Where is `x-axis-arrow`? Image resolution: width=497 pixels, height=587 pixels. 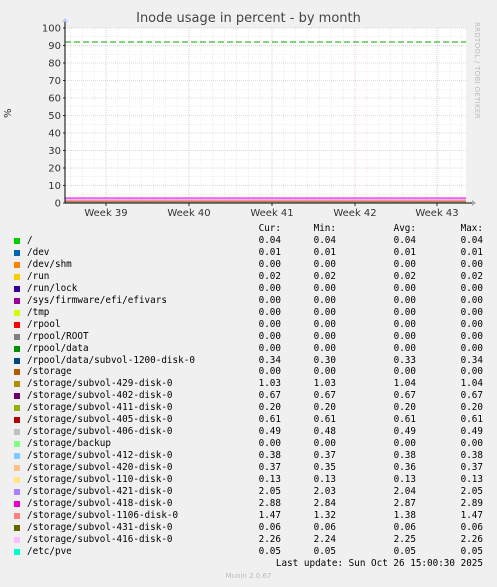
x-axis-arrow is located at coordinates (474, 203).